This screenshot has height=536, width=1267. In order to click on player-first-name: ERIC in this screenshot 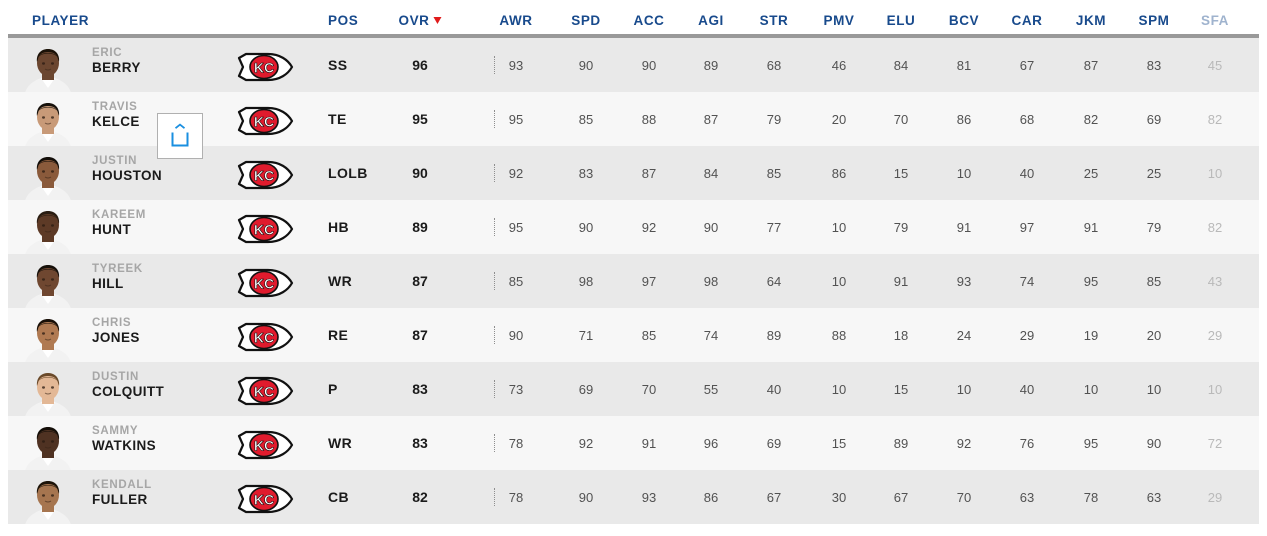, I will do `click(107, 53)`.